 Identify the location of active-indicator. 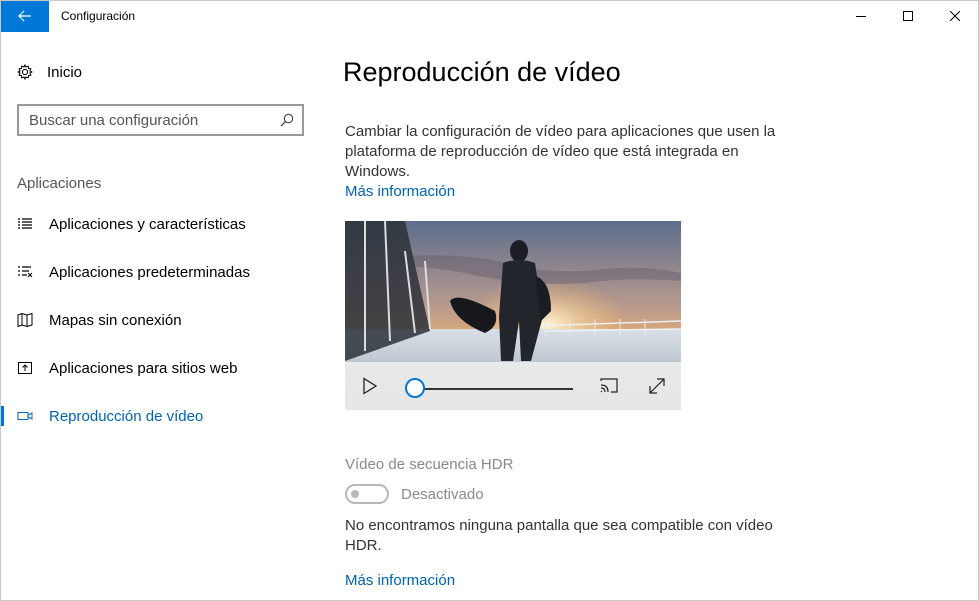
(2, 416).